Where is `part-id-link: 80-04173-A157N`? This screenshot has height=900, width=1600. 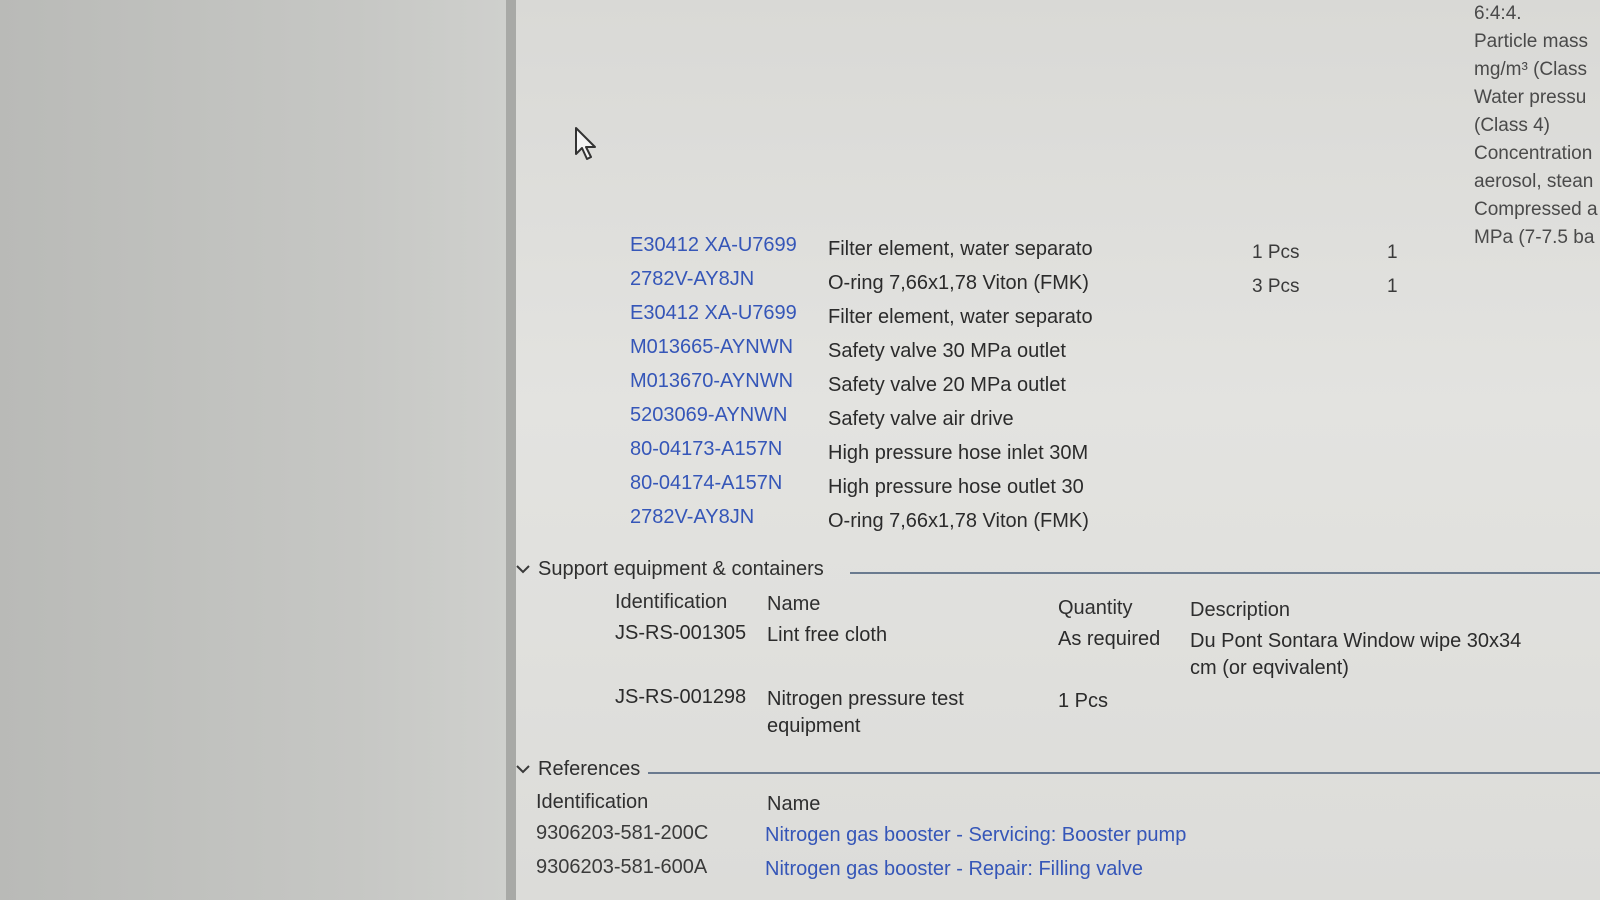 part-id-link: 80-04173-A157N is located at coordinates (706, 449).